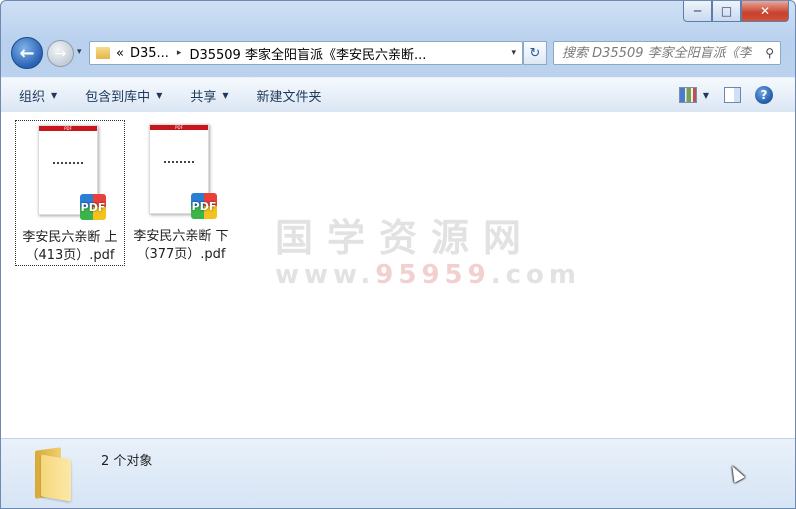  I want to click on new-folder-label: 新建文件夹, so click(289, 97).